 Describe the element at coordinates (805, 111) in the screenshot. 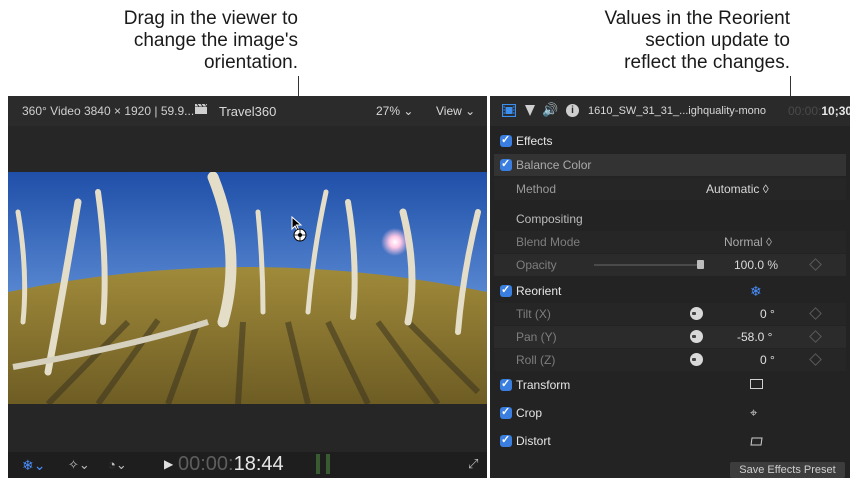

I see `inspector-timecode-dim: 00:00:` at that location.